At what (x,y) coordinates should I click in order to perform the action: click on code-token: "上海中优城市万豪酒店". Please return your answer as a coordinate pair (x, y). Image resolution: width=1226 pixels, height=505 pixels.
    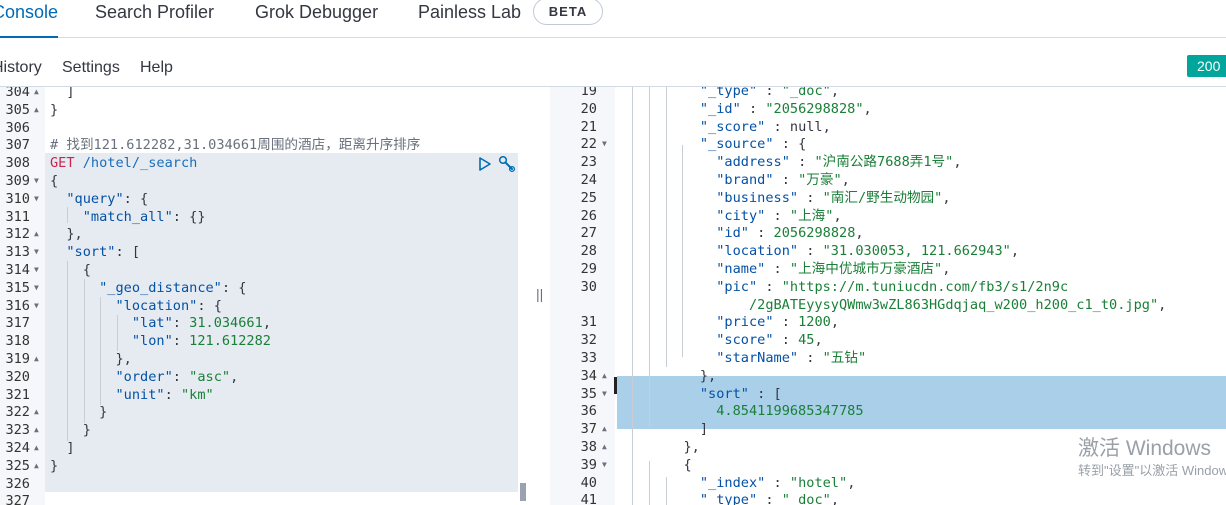
    Looking at the image, I should click on (866, 269).